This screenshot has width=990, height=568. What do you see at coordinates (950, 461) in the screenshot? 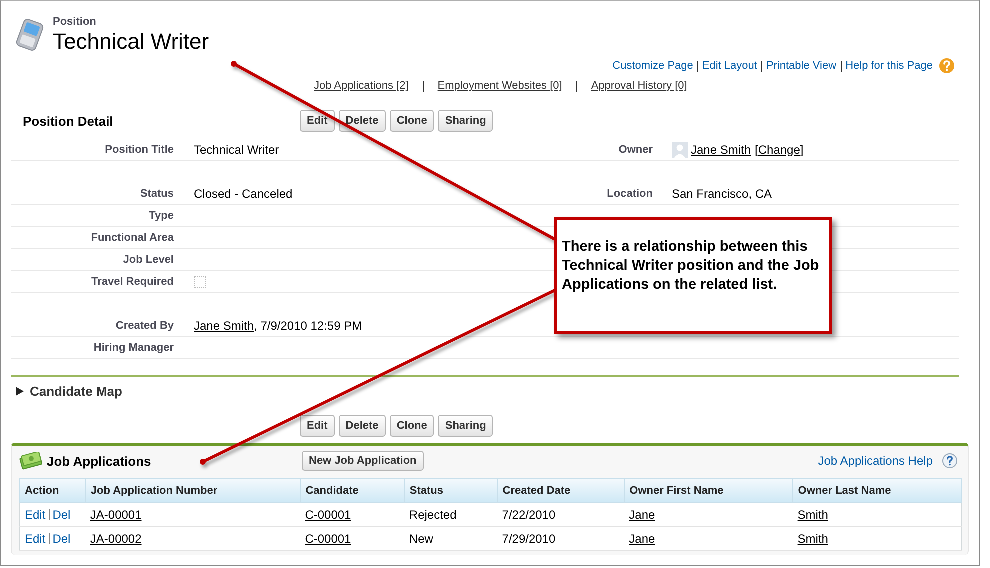
I see `help-icon` at bounding box center [950, 461].